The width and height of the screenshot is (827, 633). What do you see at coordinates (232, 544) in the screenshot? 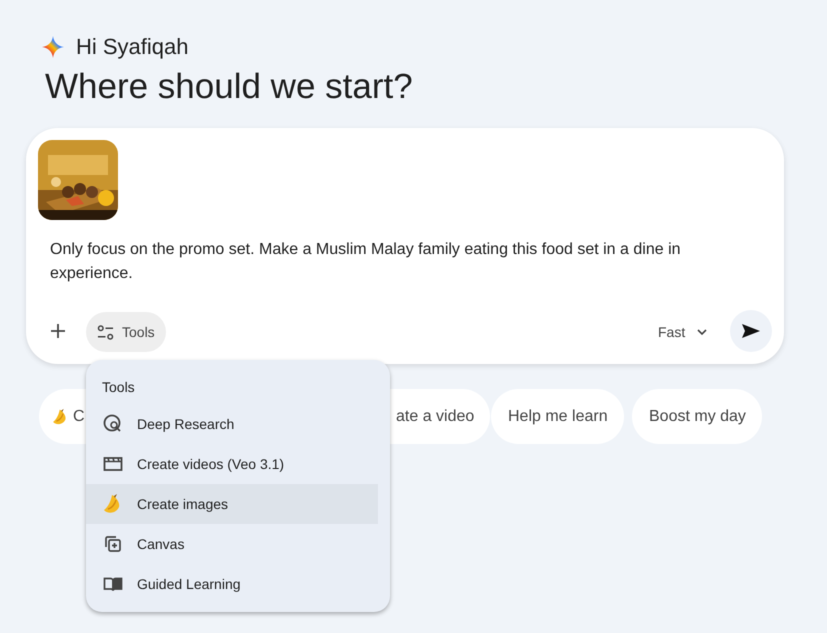
I see `menu-item: Canvas` at bounding box center [232, 544].